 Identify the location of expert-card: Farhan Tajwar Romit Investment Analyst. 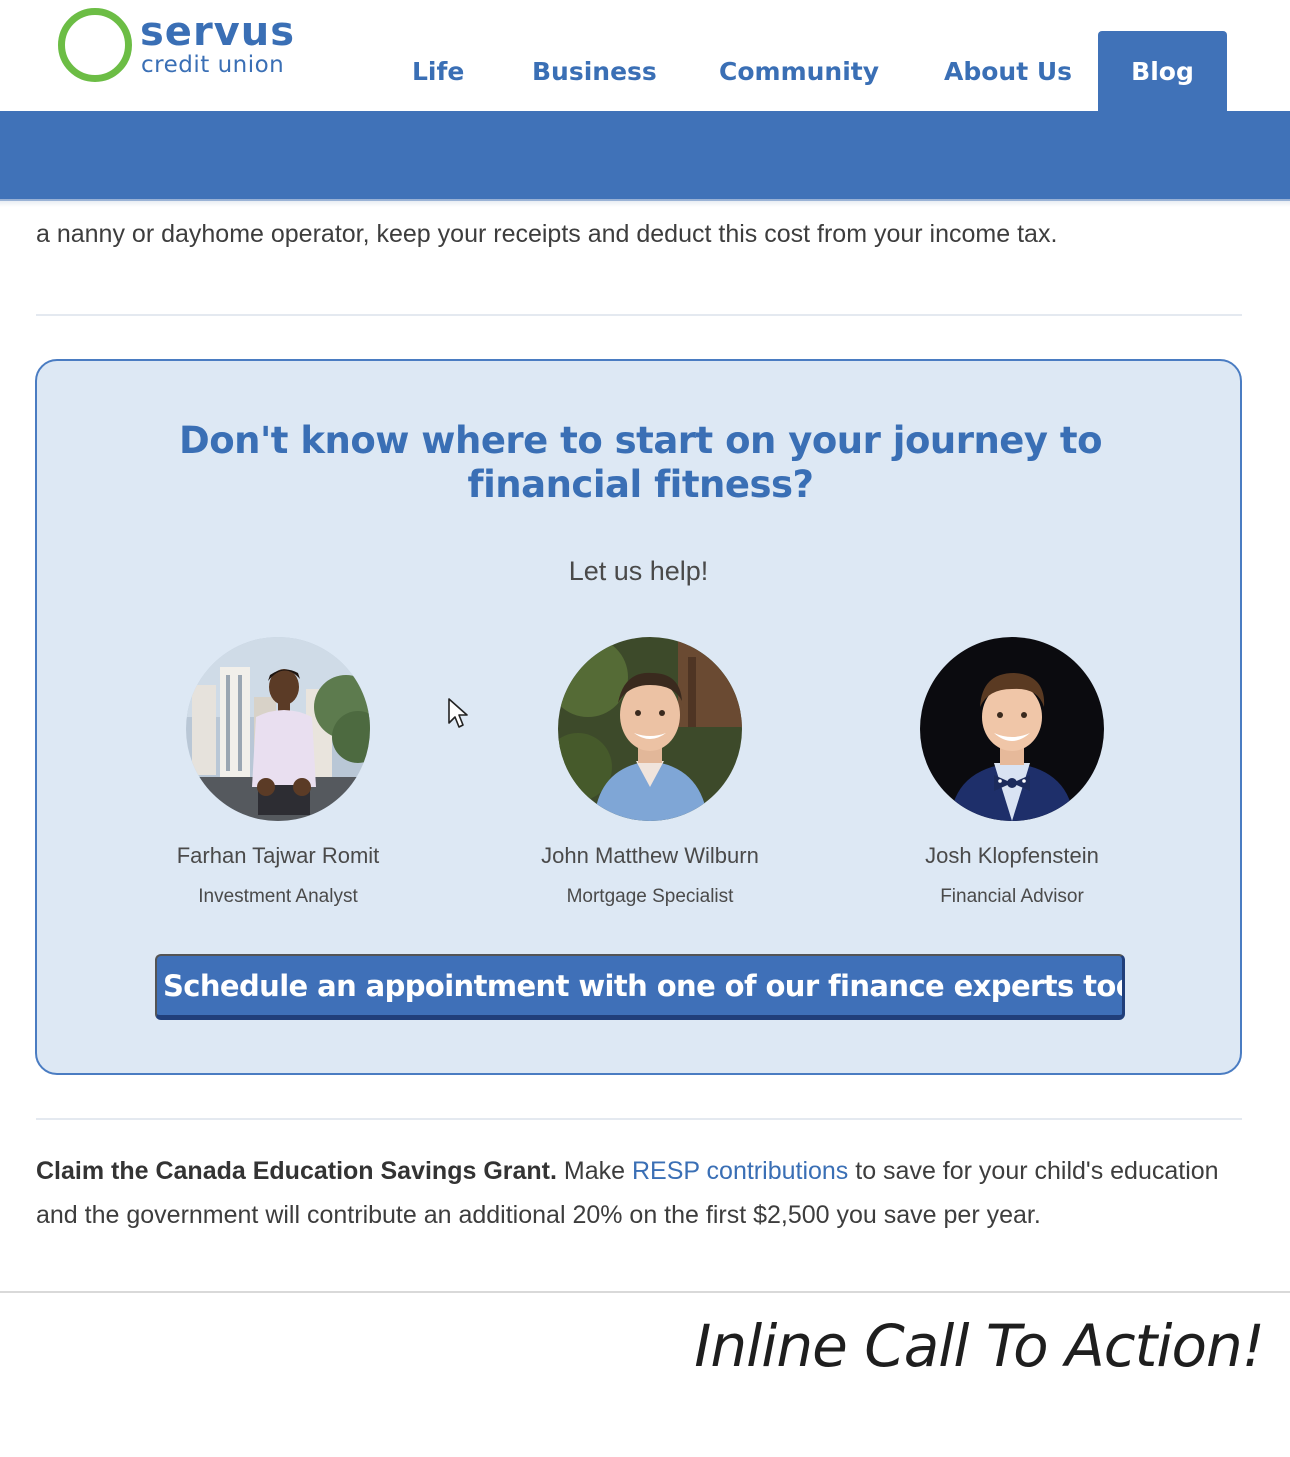
(278, 773).